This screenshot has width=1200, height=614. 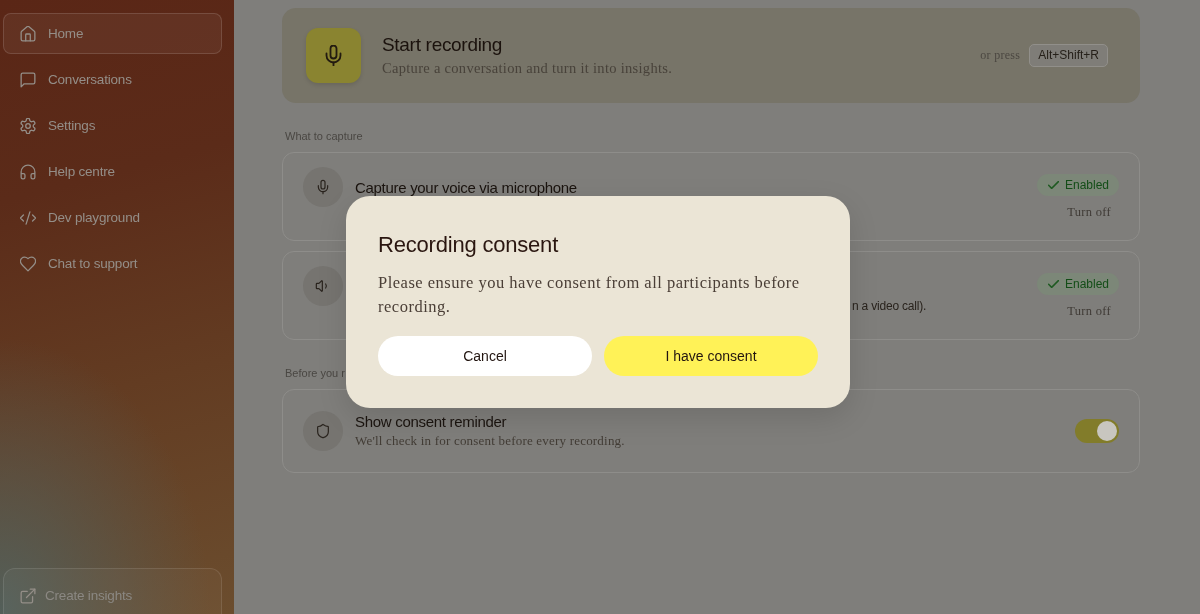 I want to click on nav-item: Home, so click(x=112, y=33).